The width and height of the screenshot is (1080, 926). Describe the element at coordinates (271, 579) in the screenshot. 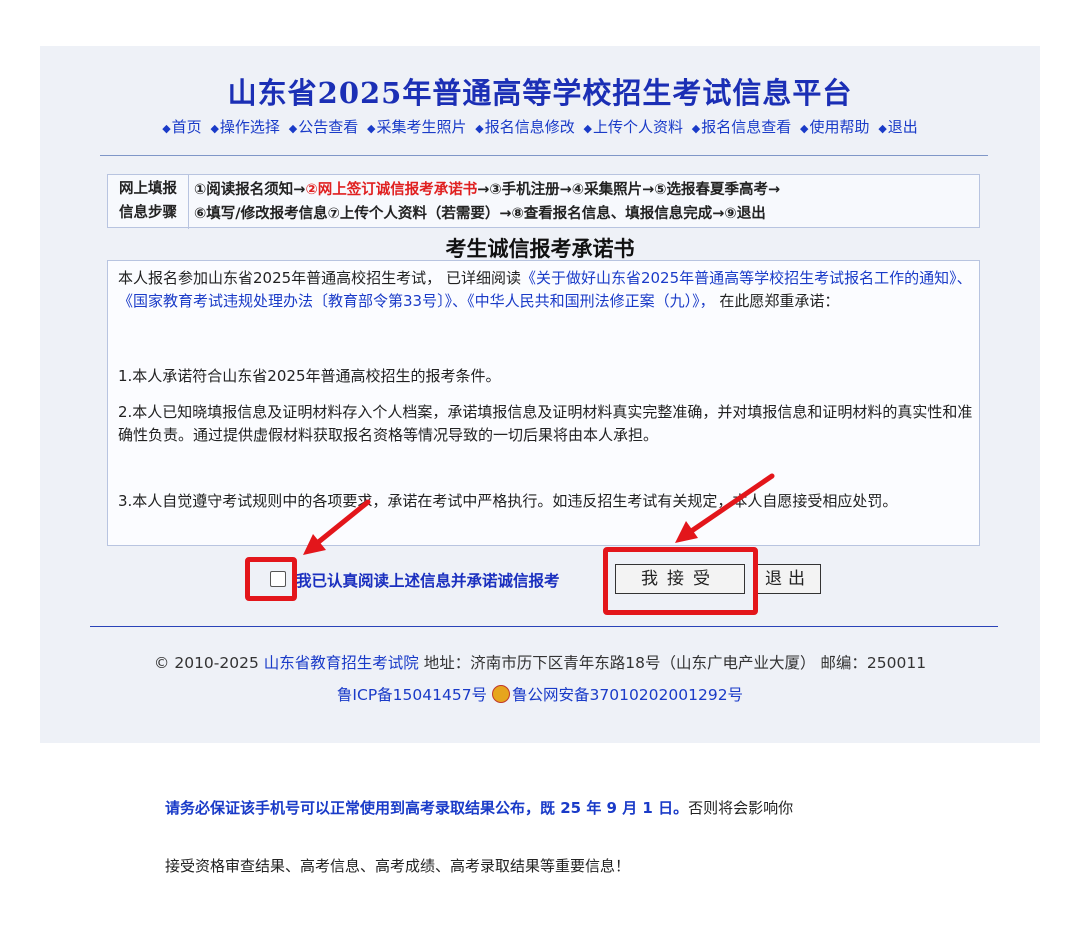

I see `checkbox-highlight-box` at that location.